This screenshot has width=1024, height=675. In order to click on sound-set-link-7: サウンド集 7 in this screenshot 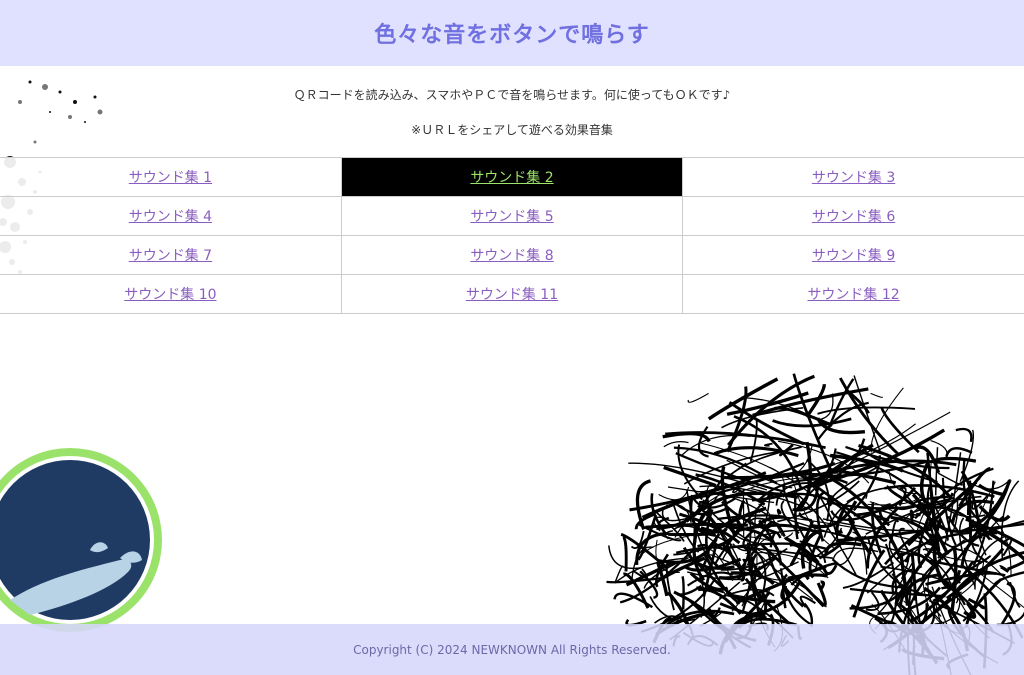, I will do `click(170, 256)`.